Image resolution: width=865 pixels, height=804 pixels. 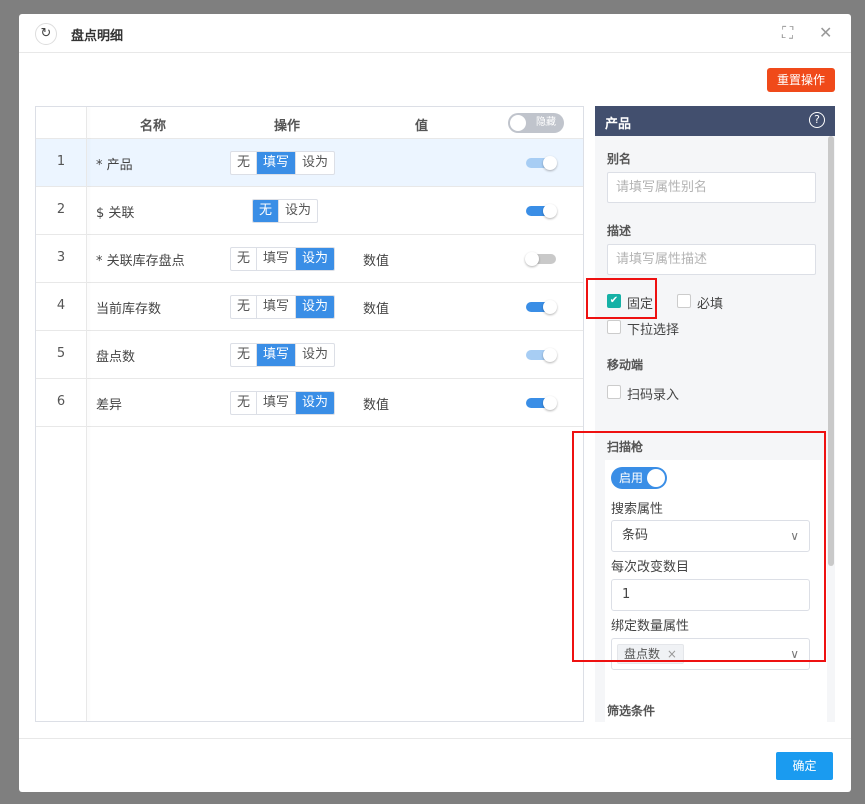 I want to click on alias-input: 请填写属性别名, so click(x=711, y=187).